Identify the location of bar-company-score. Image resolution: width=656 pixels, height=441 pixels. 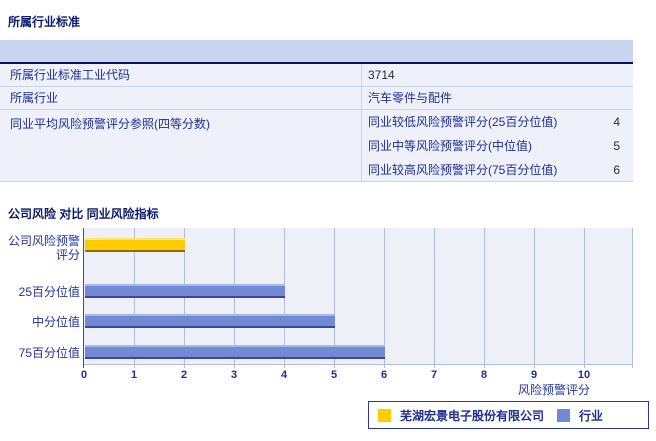
(135, 245).